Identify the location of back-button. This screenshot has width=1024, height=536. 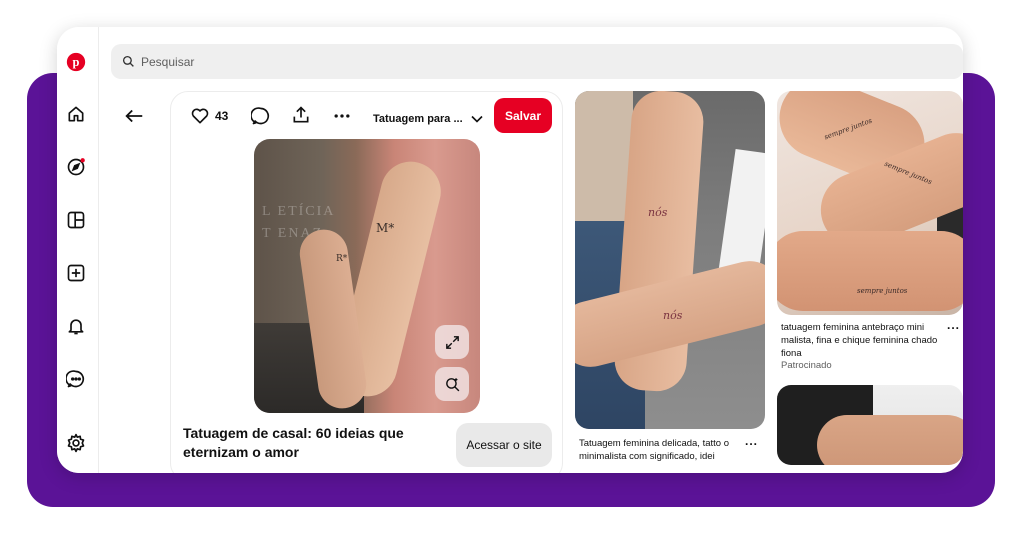
(134, 116).